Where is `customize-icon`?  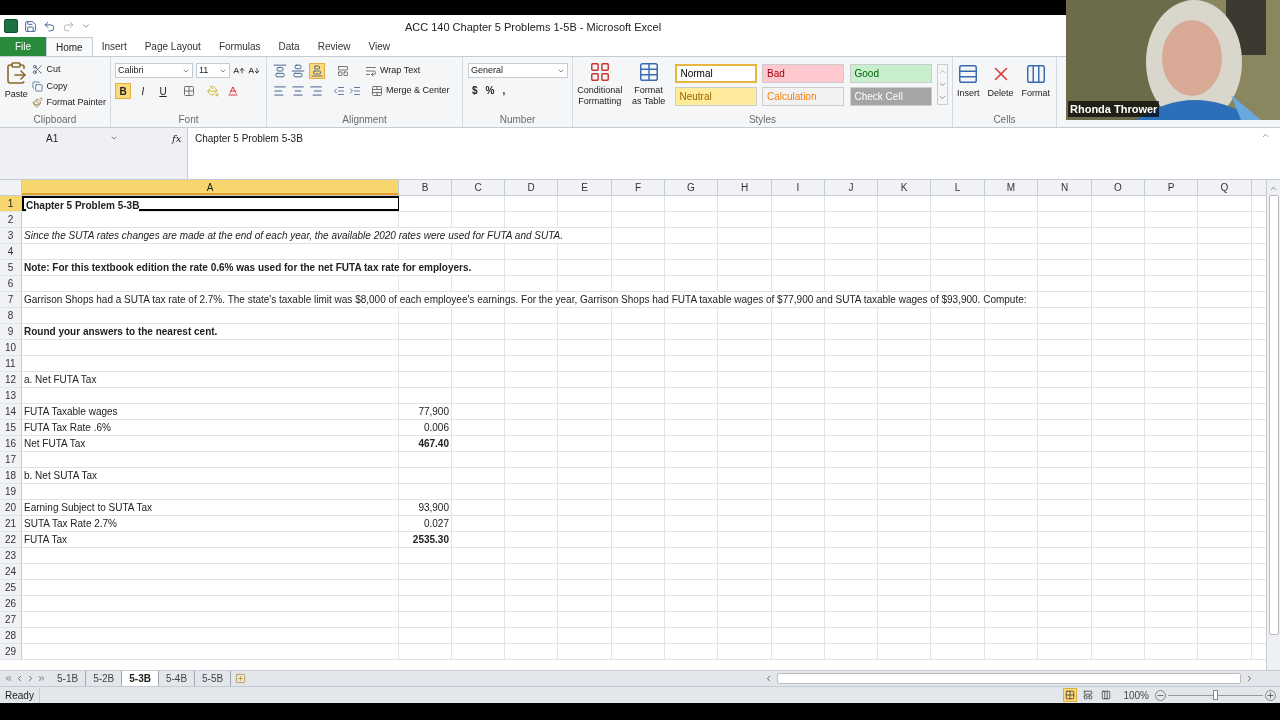 customize-icon is located at coordinates (86, 26).